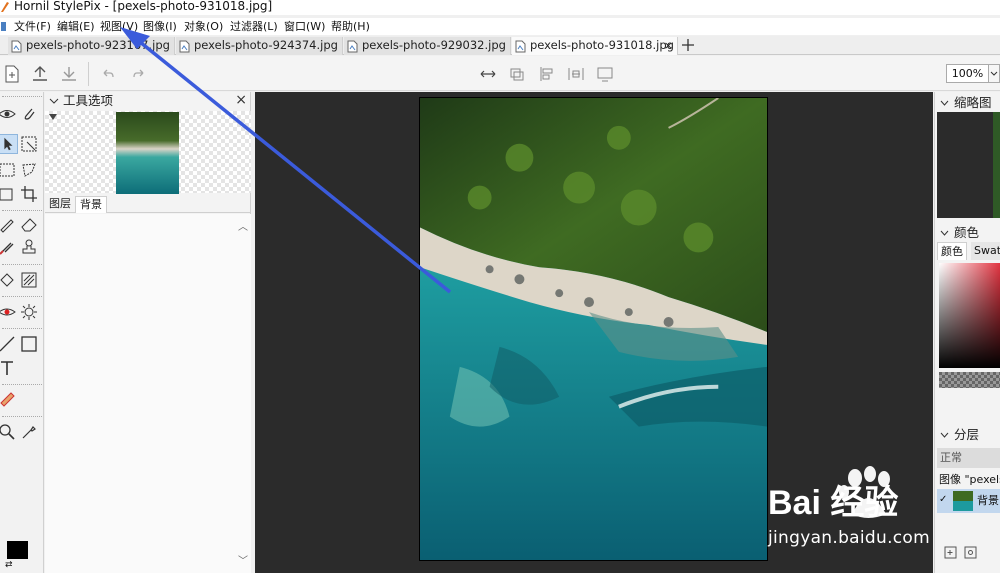  I want to click on menu-view: 视图(V), so click(119, 26).